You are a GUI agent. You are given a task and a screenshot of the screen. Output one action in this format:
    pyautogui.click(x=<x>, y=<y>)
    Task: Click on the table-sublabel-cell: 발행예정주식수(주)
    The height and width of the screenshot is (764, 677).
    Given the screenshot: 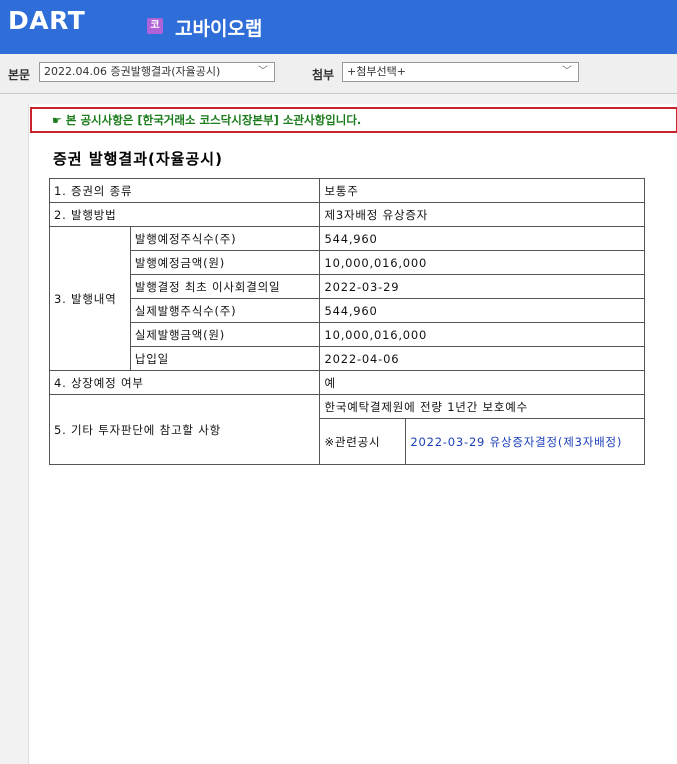 What is the action you would take?
    pyautogui.click(x=225, y=238)
    